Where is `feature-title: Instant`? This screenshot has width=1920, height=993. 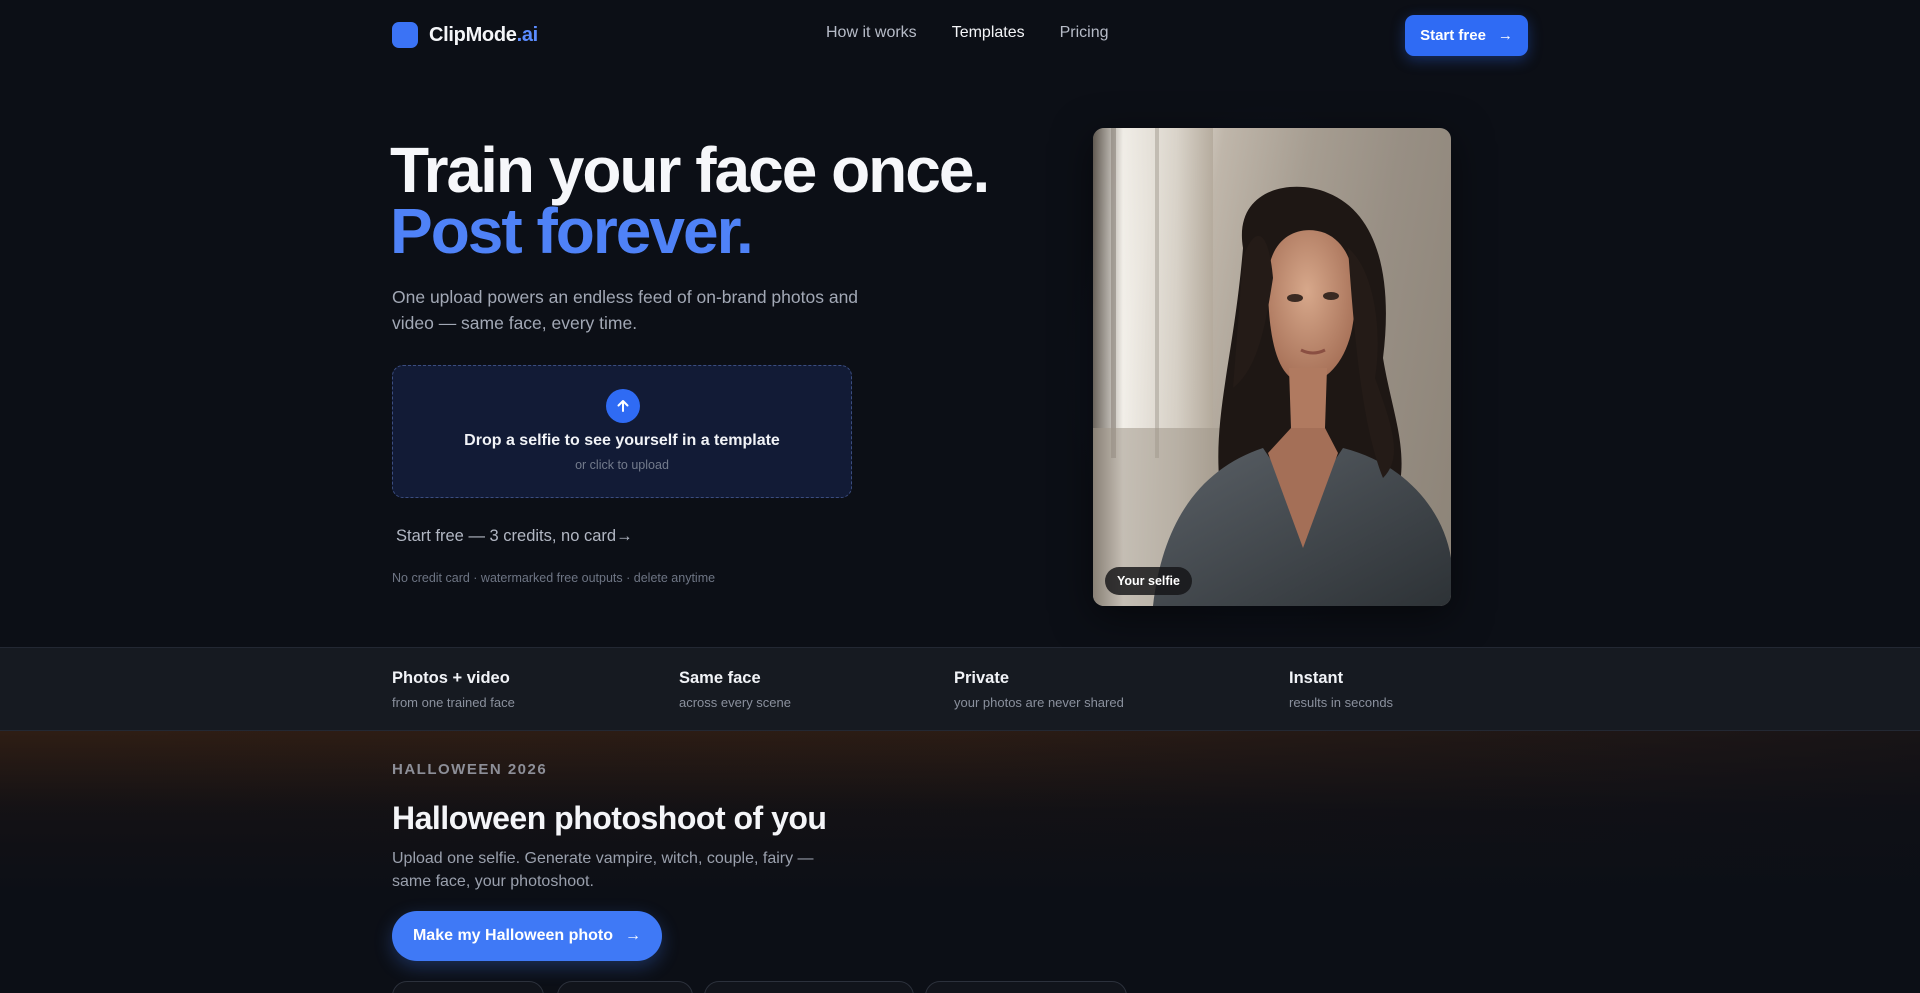 feature-title: Instant is located at coordinates (1316, 678).